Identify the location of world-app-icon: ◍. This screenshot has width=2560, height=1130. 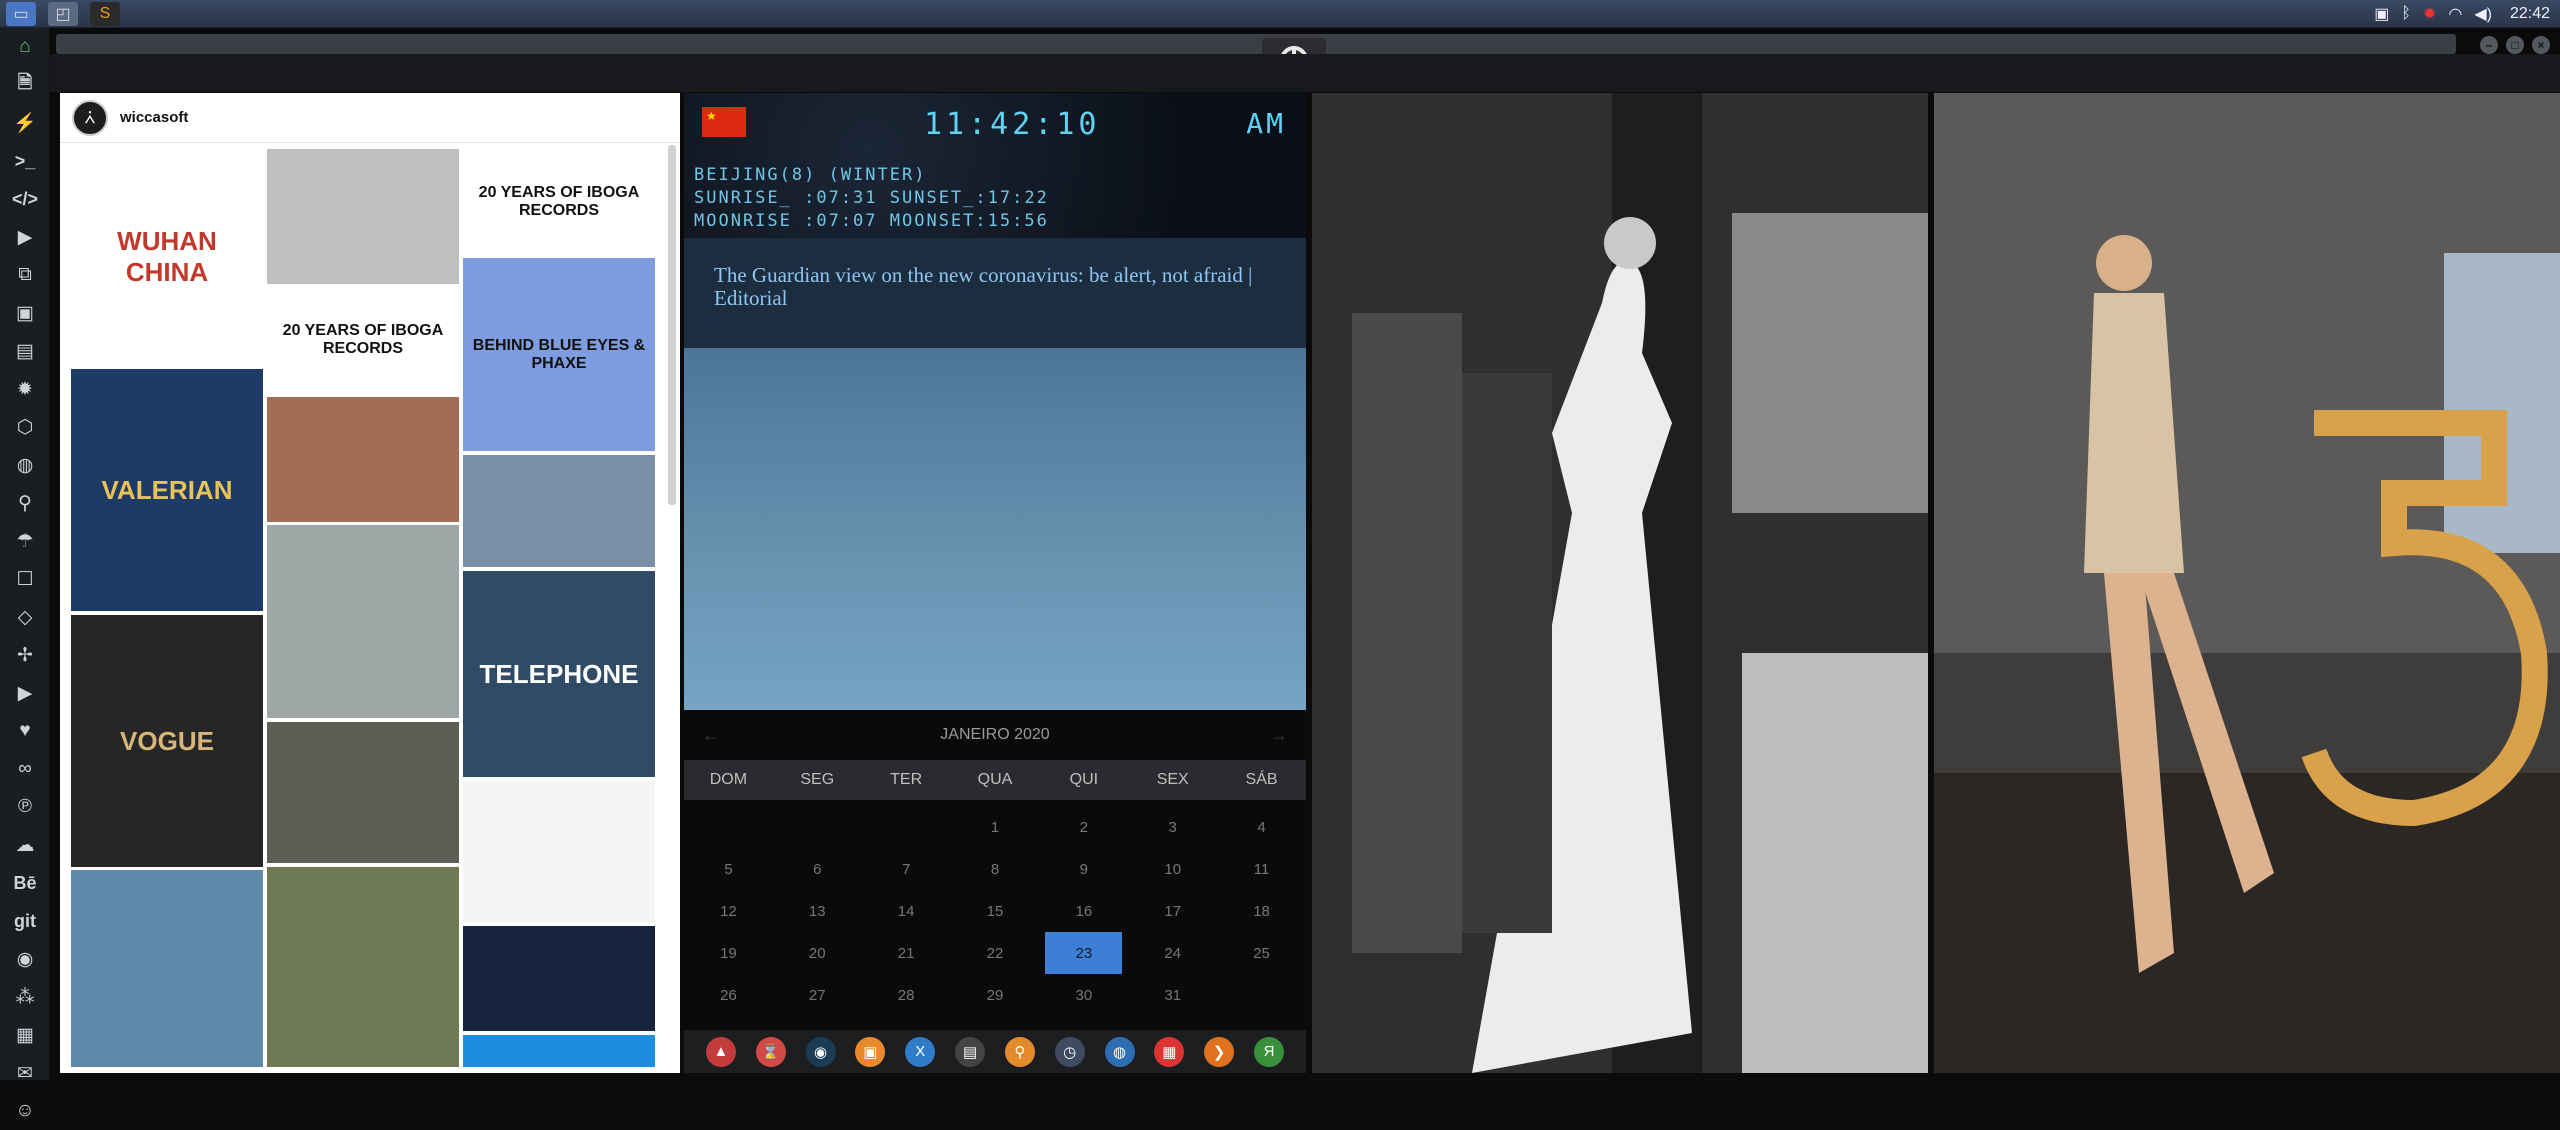
(1119, 1051).